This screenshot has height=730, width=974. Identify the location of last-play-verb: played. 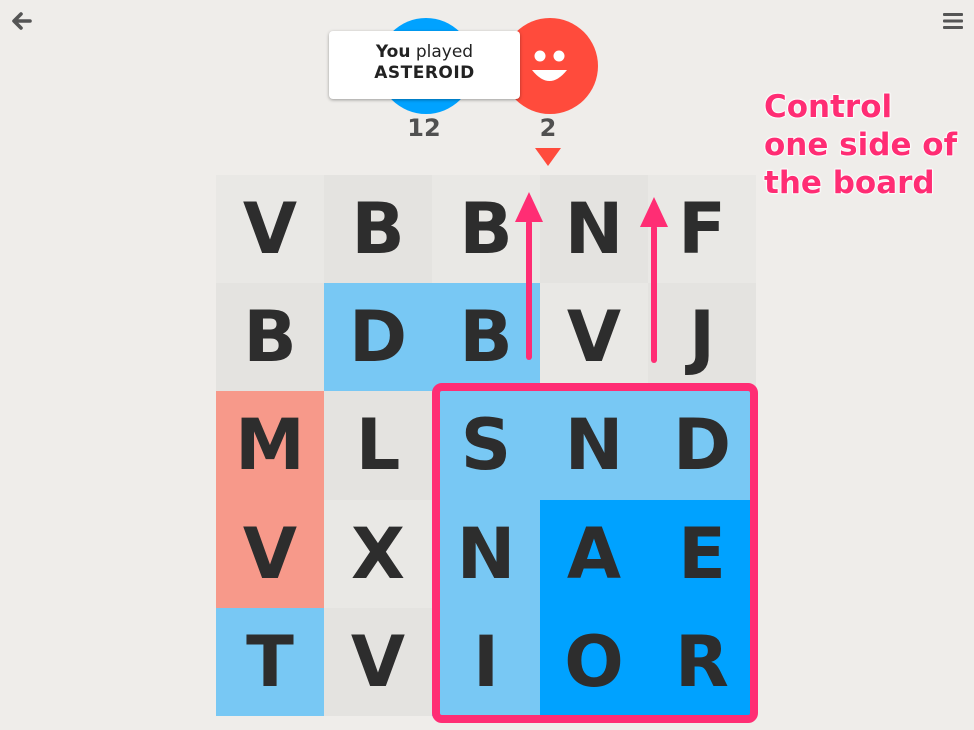
(444, 52).